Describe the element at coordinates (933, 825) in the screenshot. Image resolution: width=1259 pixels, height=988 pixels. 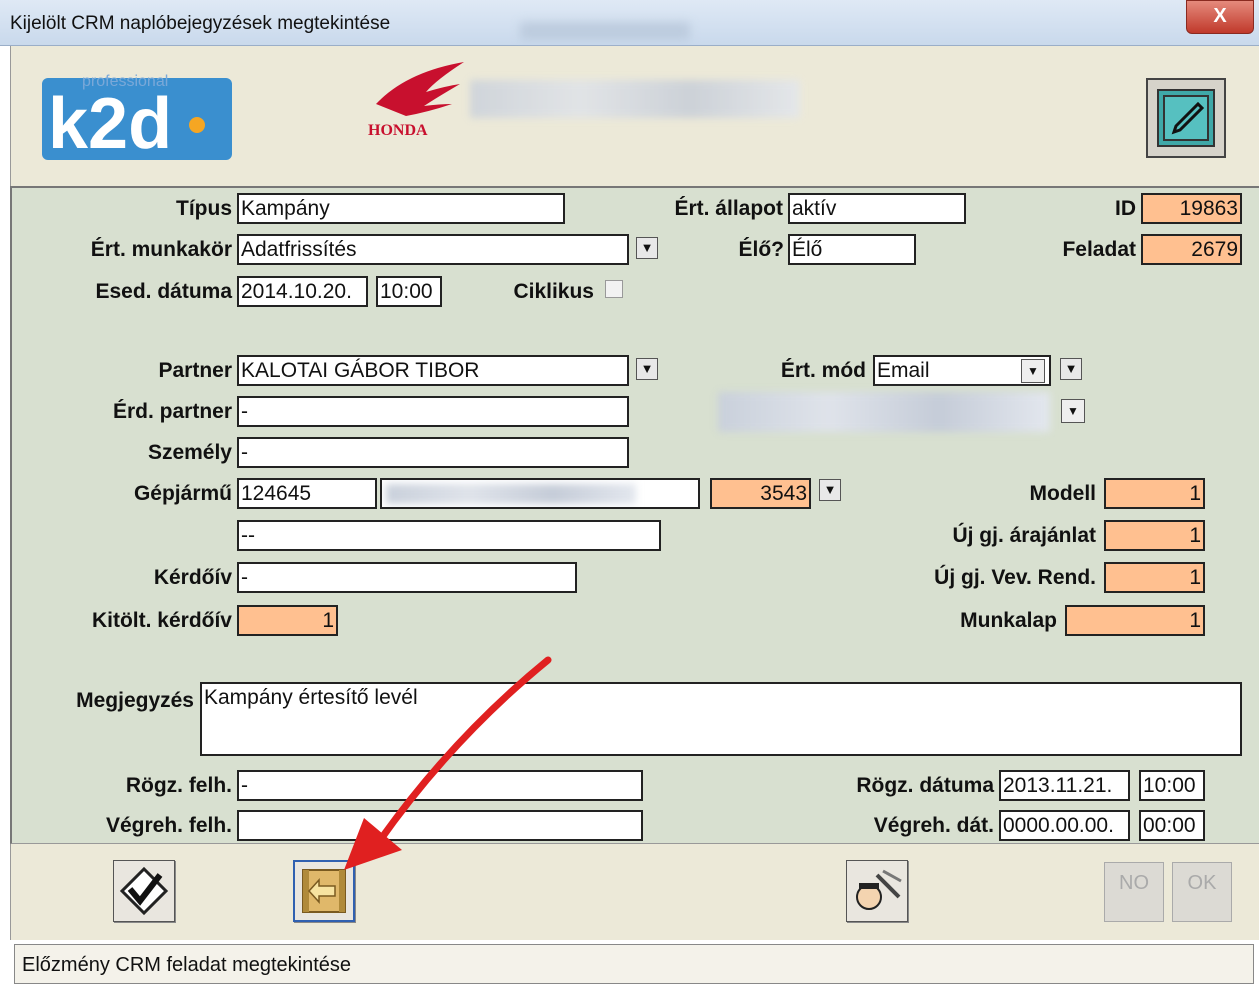
I see `vegreh-dat-label: Végreh. dát.` at that location.